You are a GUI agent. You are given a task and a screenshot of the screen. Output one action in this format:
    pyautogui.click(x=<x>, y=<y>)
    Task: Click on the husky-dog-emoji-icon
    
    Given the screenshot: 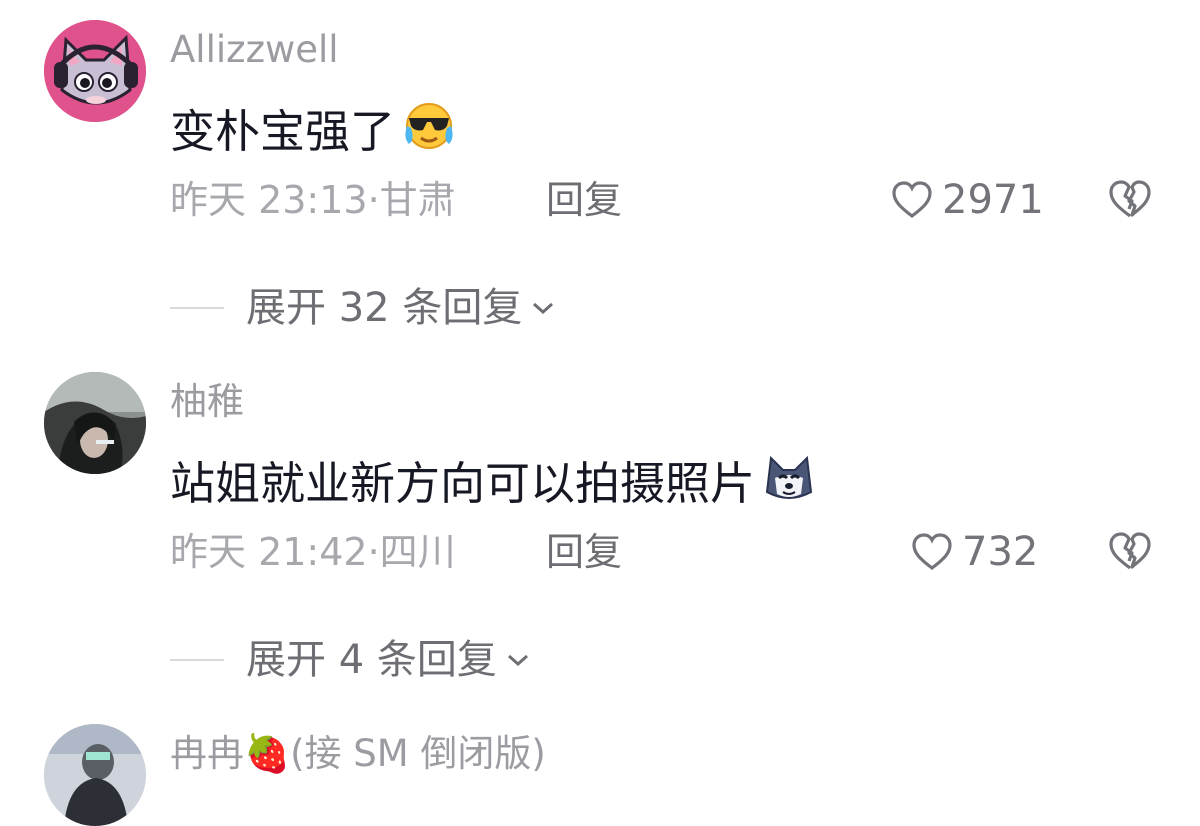 What is the action you would take?
    pyautogui.click(x=789, y=483)
    